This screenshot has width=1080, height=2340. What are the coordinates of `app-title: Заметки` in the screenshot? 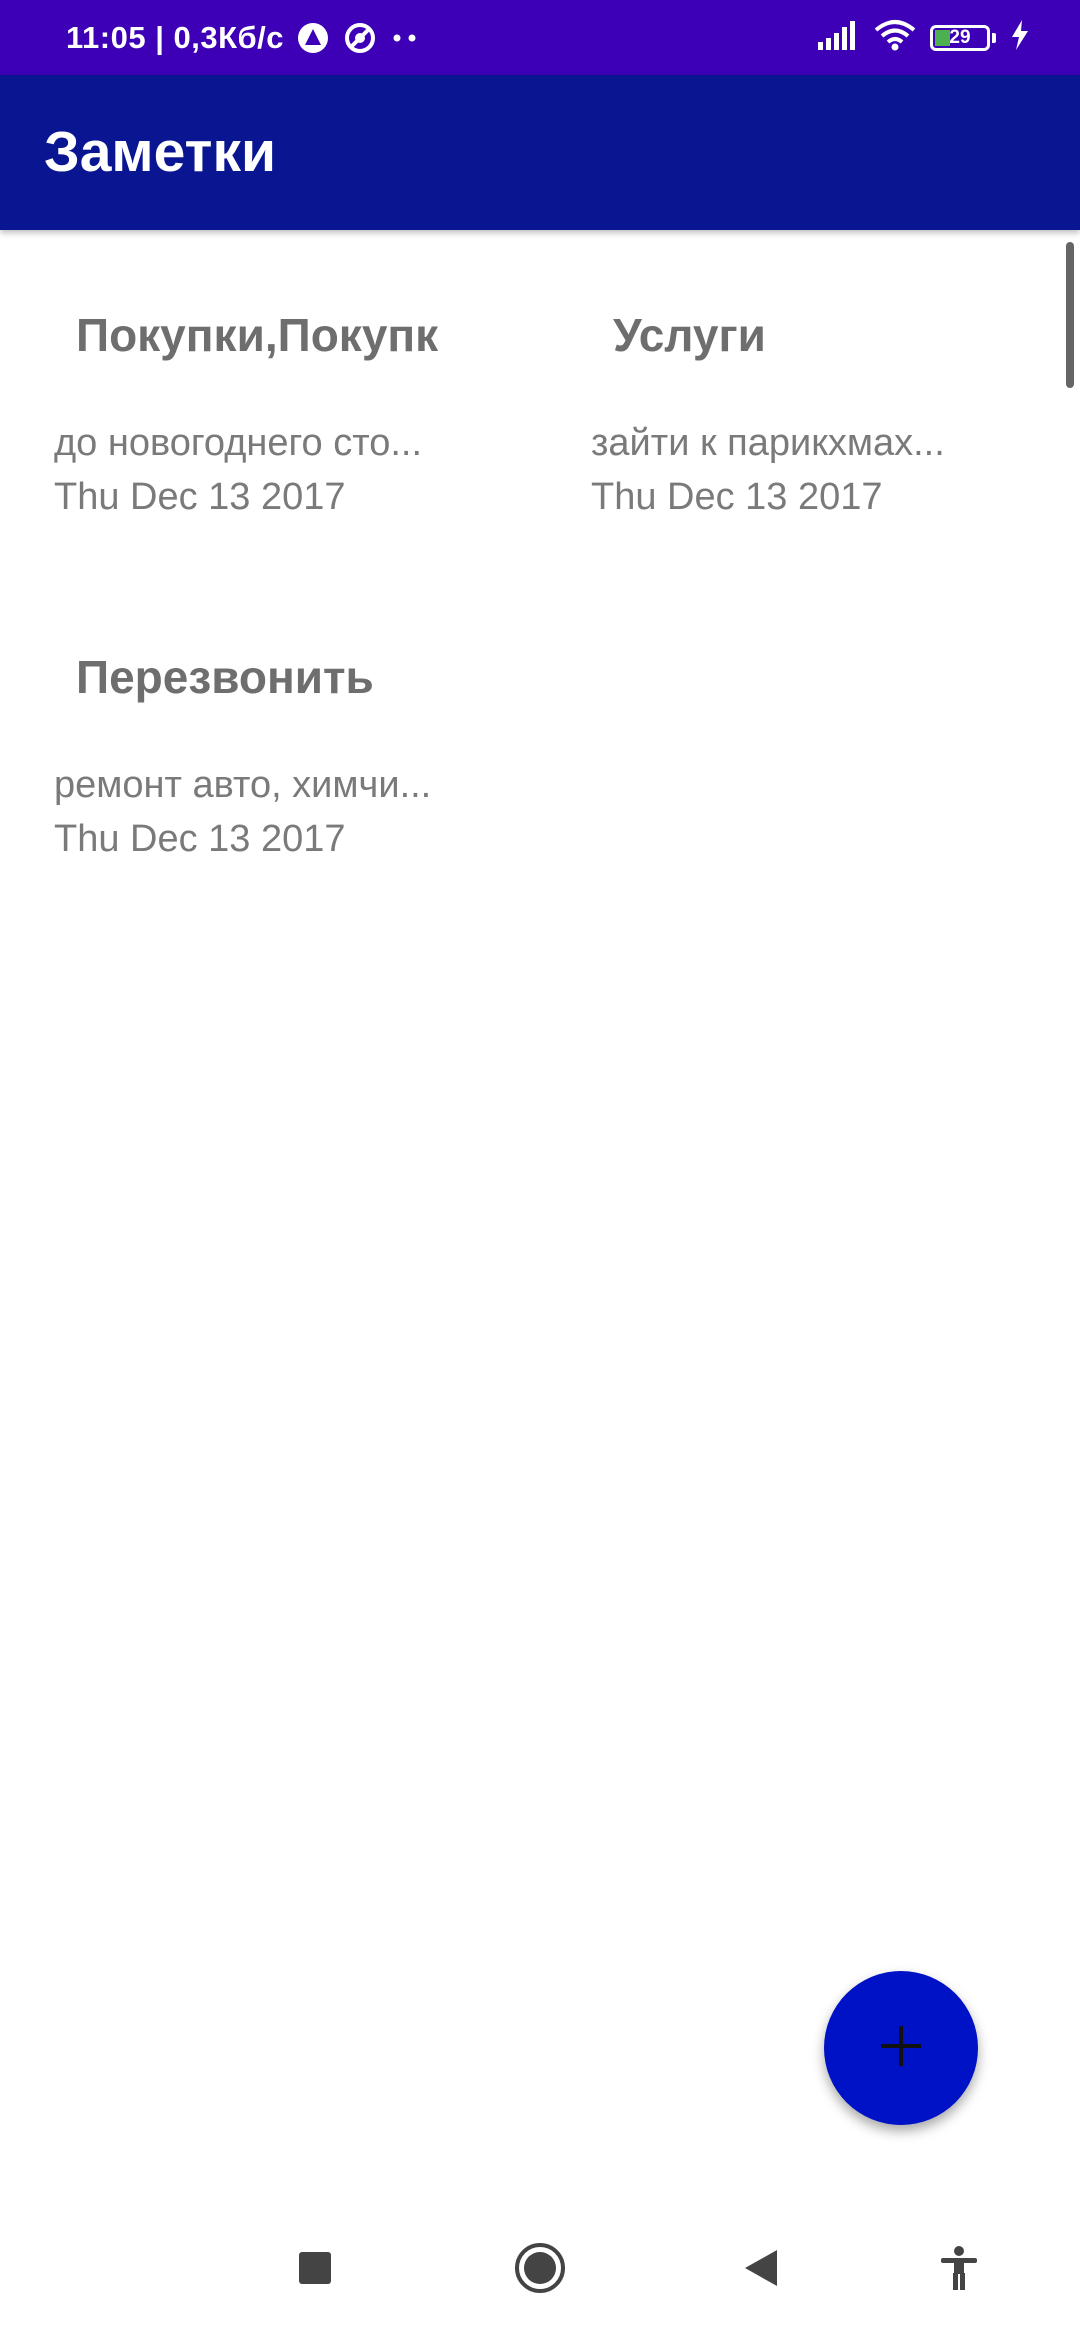 It's located at (160, 152).